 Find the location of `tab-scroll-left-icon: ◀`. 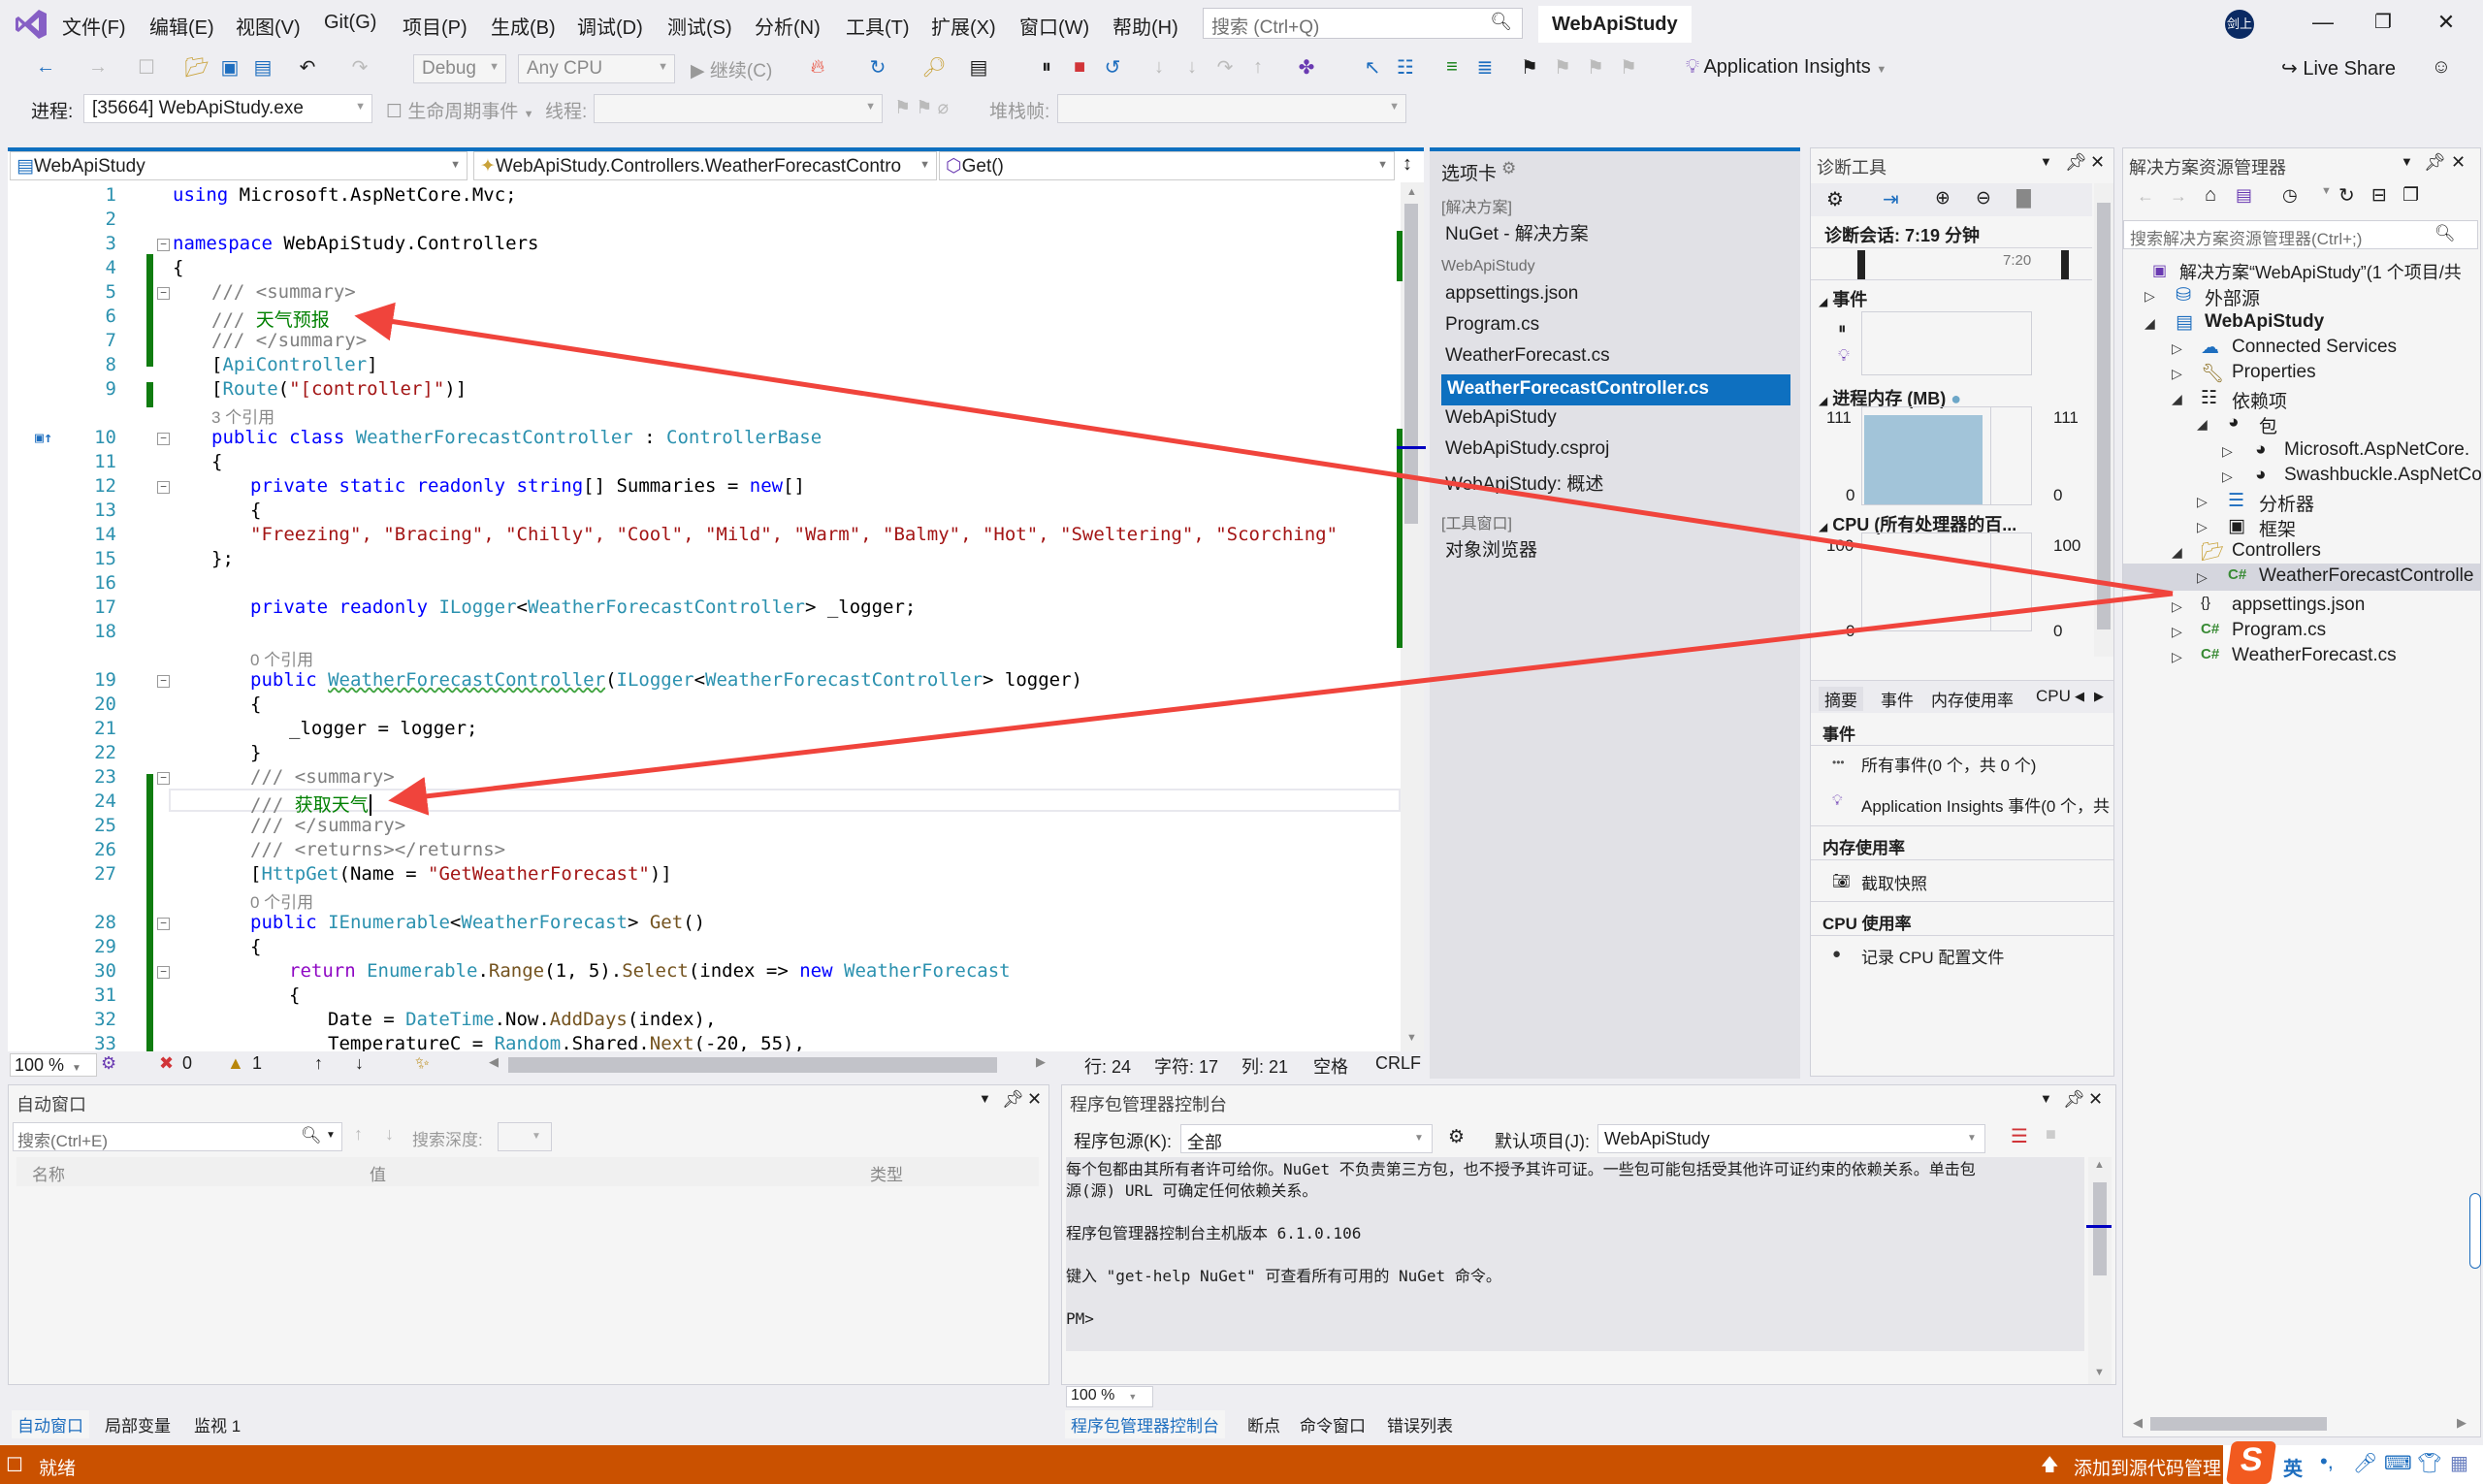

tab-scroll-left-icon: ◀ is located at coordinates (2080, 696).